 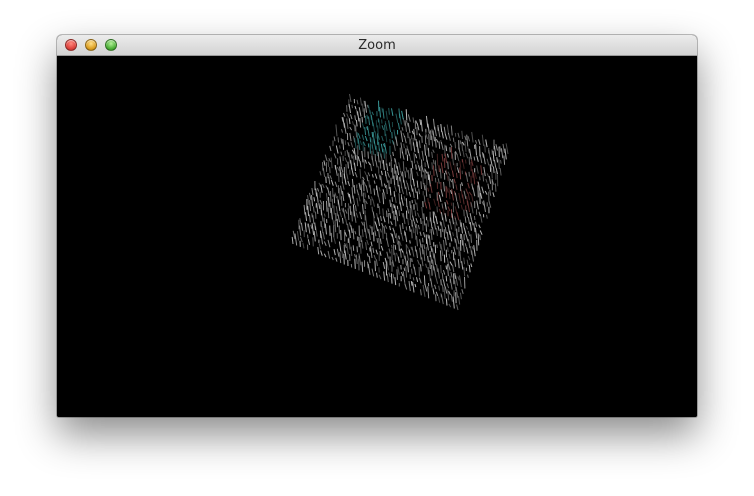 I want to click on title-bar: Zoom, so click(x=377, y=45).